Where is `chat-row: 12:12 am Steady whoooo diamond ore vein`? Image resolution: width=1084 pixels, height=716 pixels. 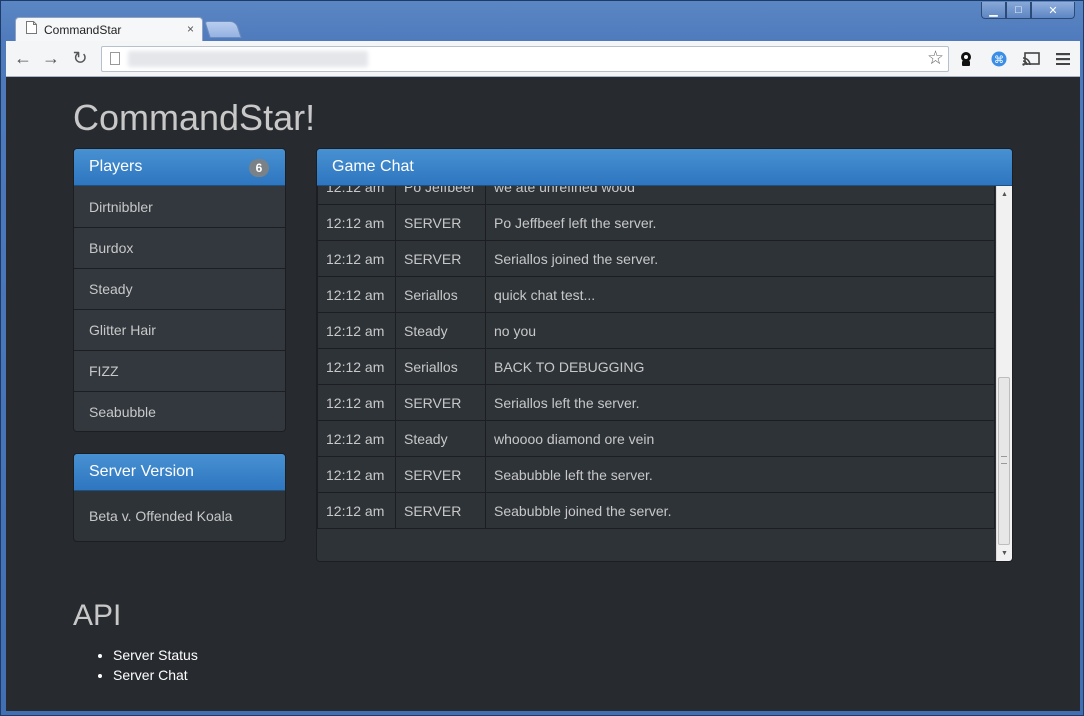
chat-row: 12:12 am Steady whoooo diamond ore vein is located at coordinates (656, 438).